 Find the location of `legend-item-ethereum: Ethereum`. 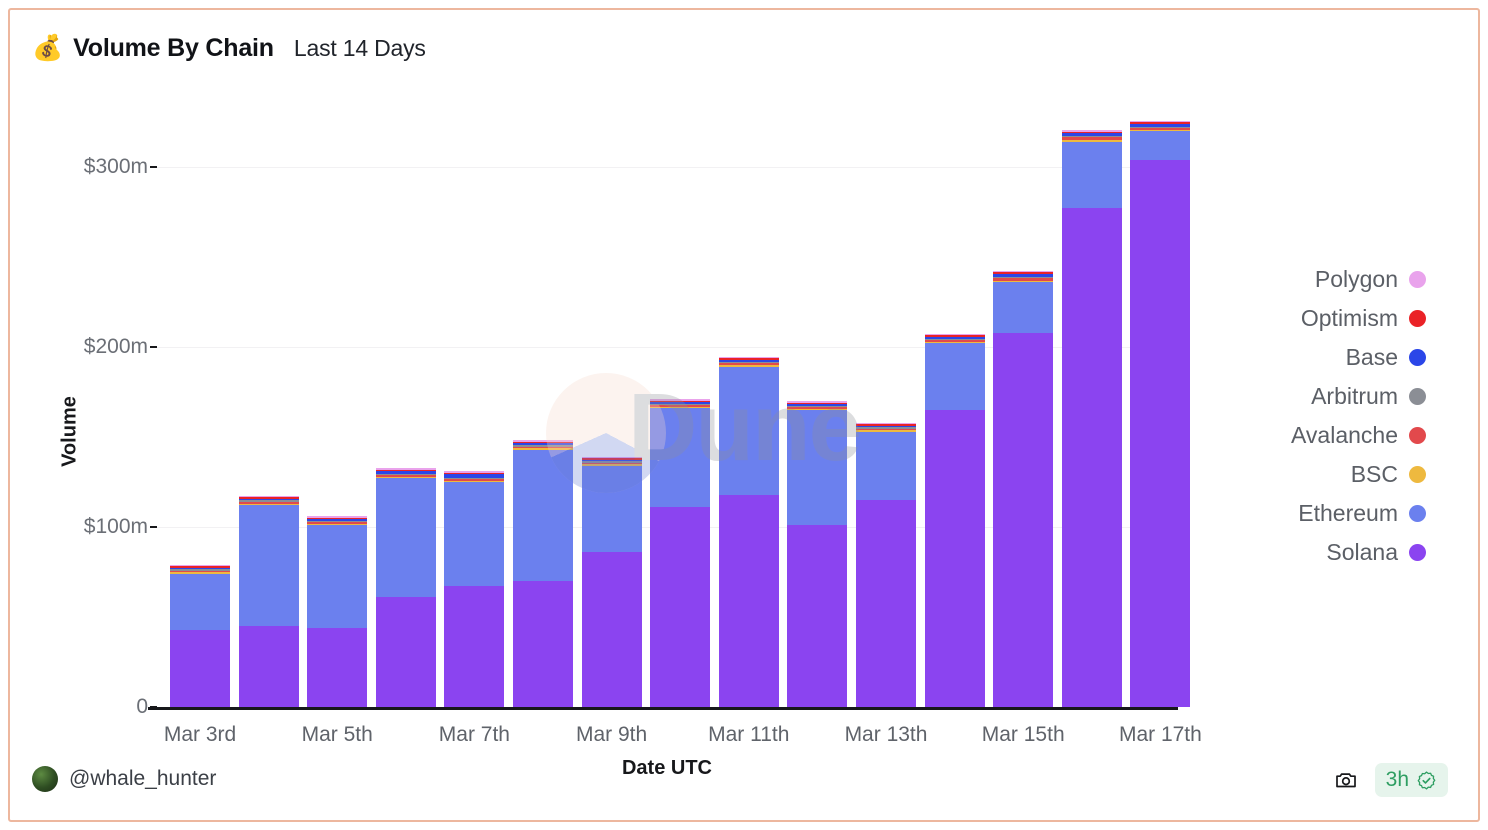

legend-item-ethereum: Ethereum is located at coordinates (1358, 513).